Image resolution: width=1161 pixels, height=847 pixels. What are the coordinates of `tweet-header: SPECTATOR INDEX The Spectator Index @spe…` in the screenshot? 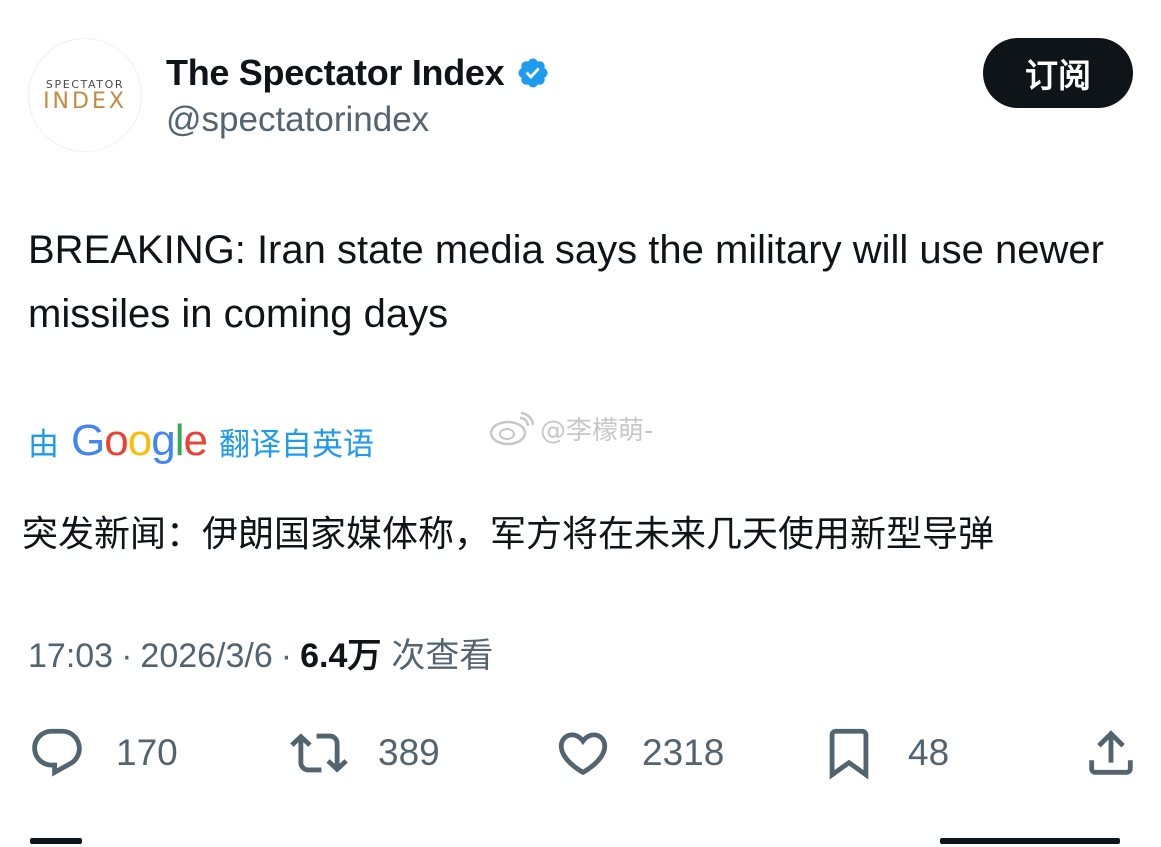 It's located at (580, 97).